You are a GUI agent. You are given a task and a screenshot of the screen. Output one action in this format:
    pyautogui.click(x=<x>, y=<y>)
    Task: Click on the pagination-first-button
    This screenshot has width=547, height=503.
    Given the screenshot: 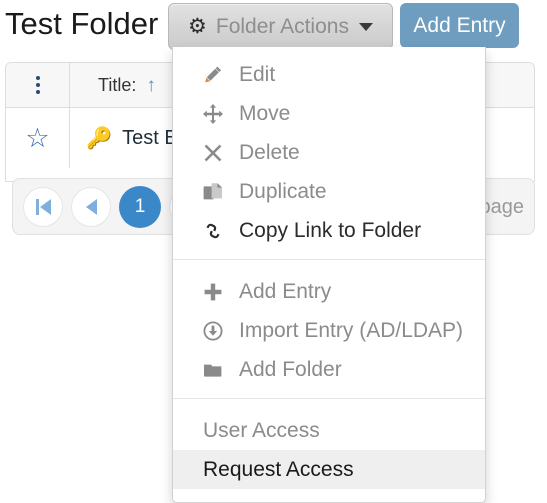 What is the action you would take?
    pyautogui.click(x=43, y=206)
    